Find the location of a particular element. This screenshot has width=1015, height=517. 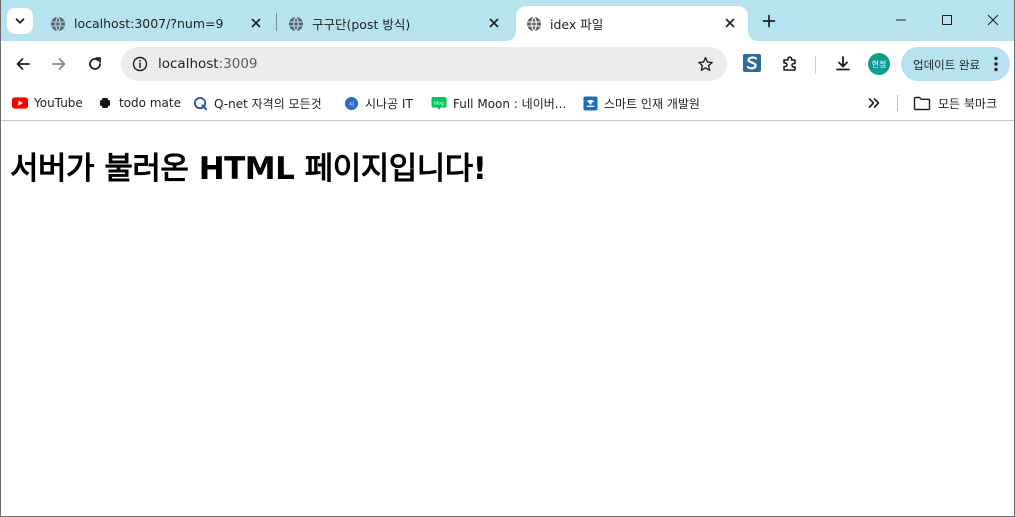

downloads-button is located at coordinates (843, 64).